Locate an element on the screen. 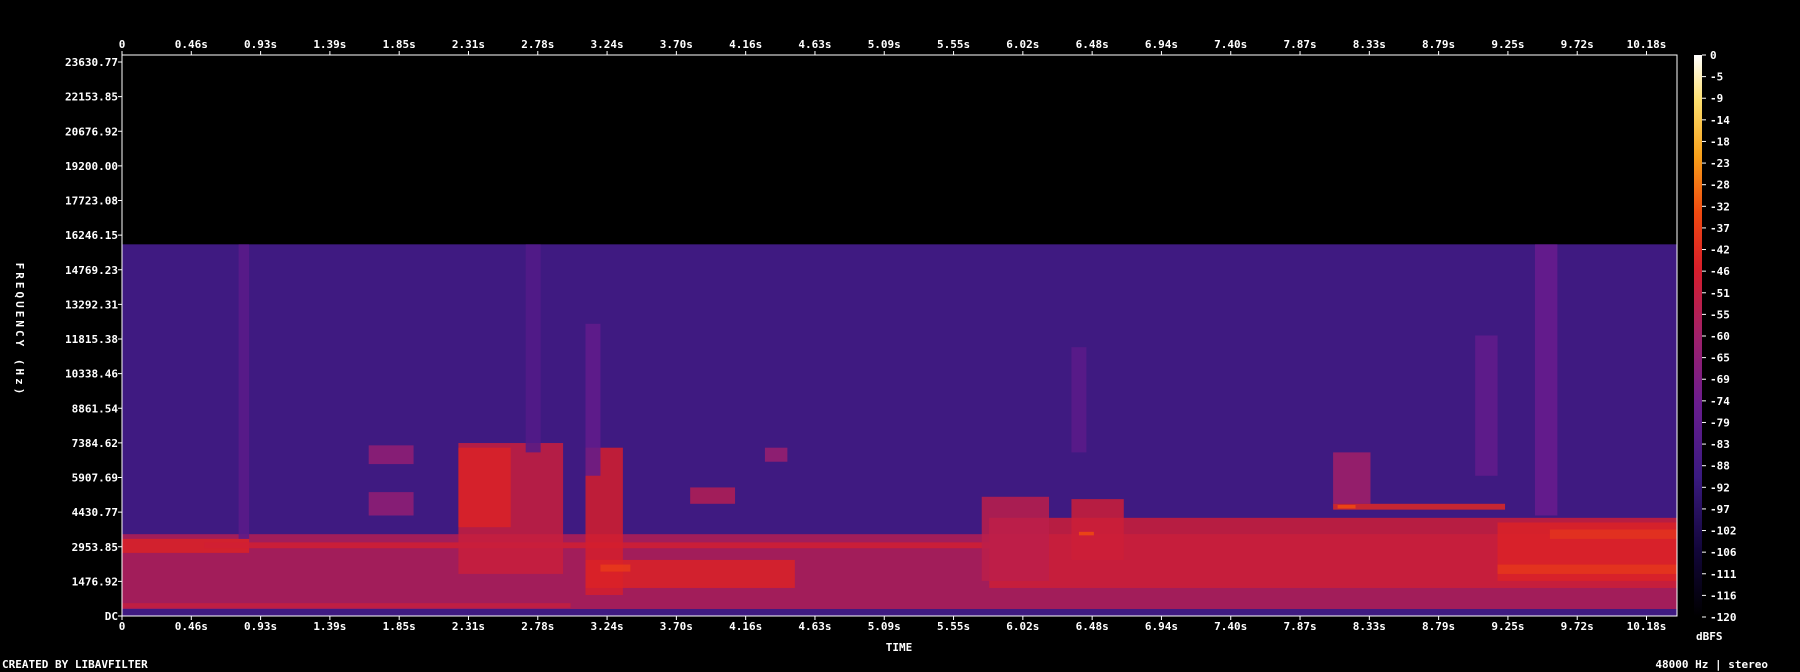 The height and width of the screenshot is (672, 1800). x-tick-label-bottom: 3.70s is located at coordinates (676, 626).